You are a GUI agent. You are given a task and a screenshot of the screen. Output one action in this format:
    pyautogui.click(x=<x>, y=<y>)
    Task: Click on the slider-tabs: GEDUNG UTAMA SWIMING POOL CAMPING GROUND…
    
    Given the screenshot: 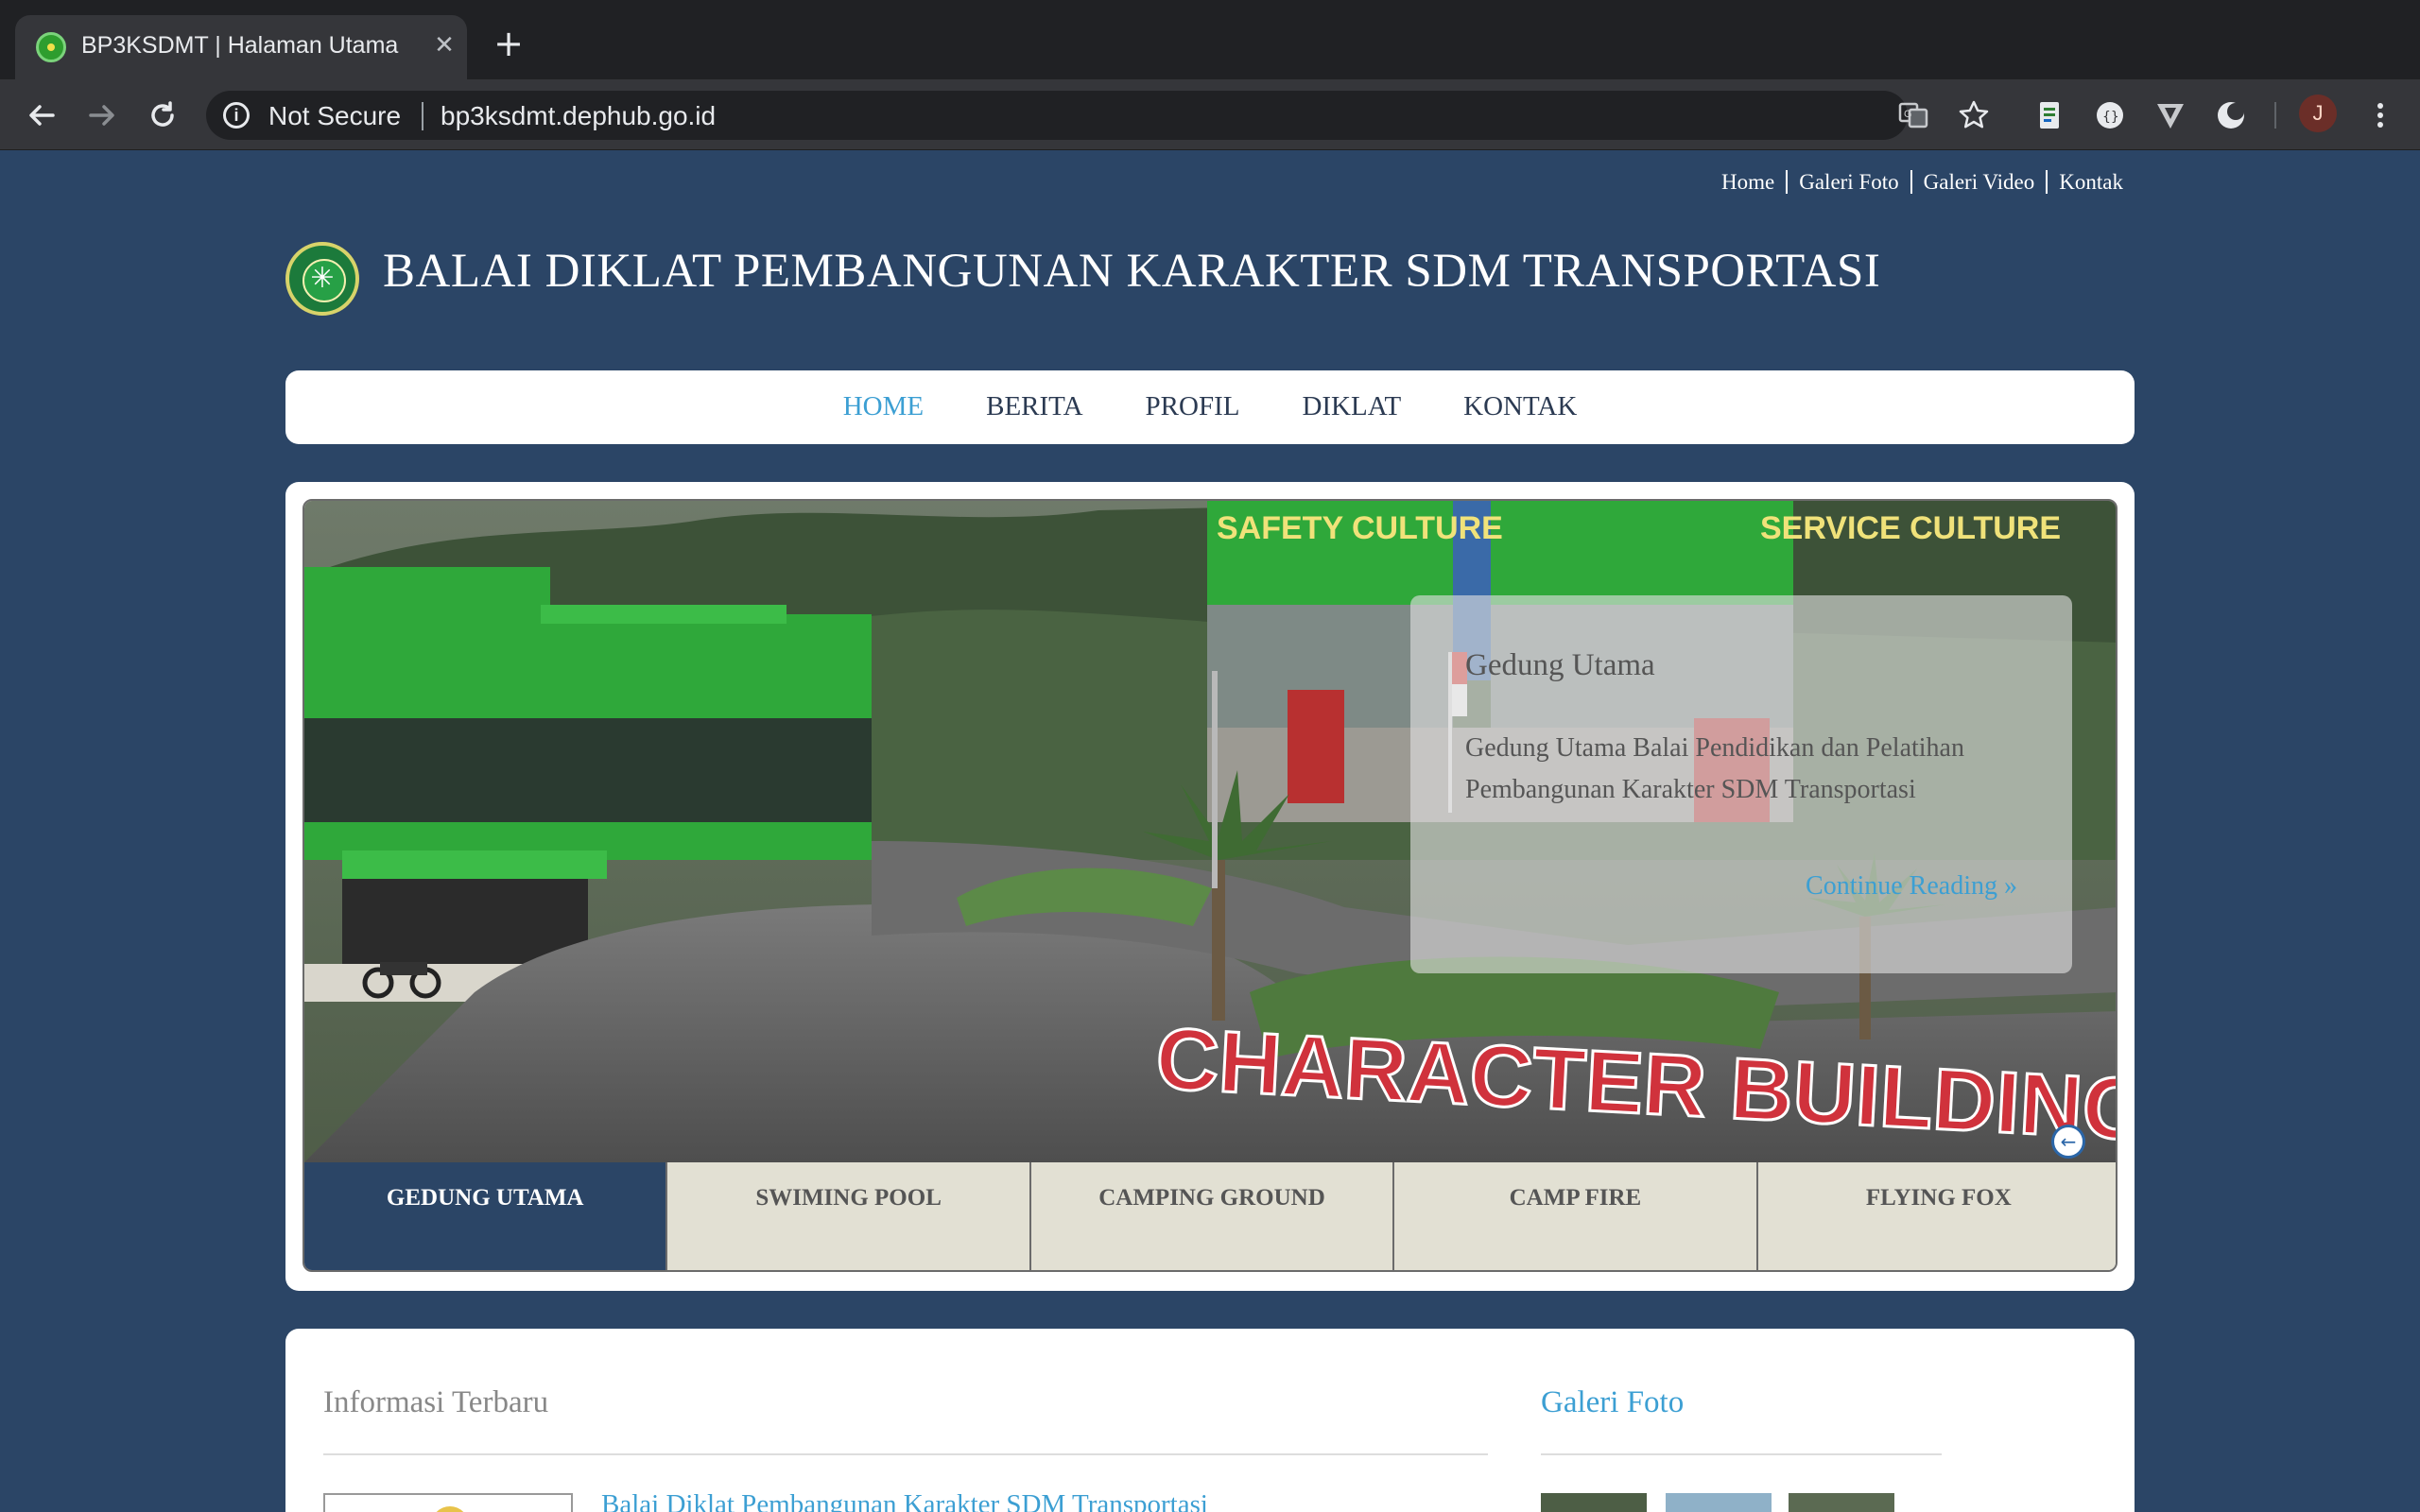 What is the action you would take?
    pyautogui.click(x=1210, y=1216)
    